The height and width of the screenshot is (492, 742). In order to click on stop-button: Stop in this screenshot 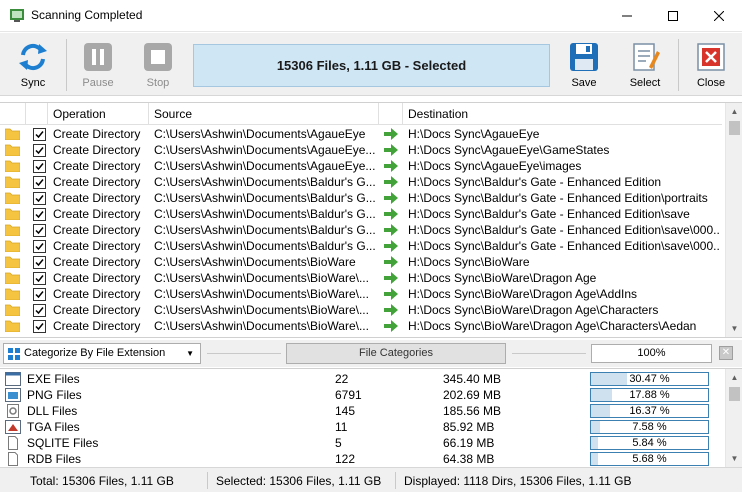, I will do `click(158, 65)`.